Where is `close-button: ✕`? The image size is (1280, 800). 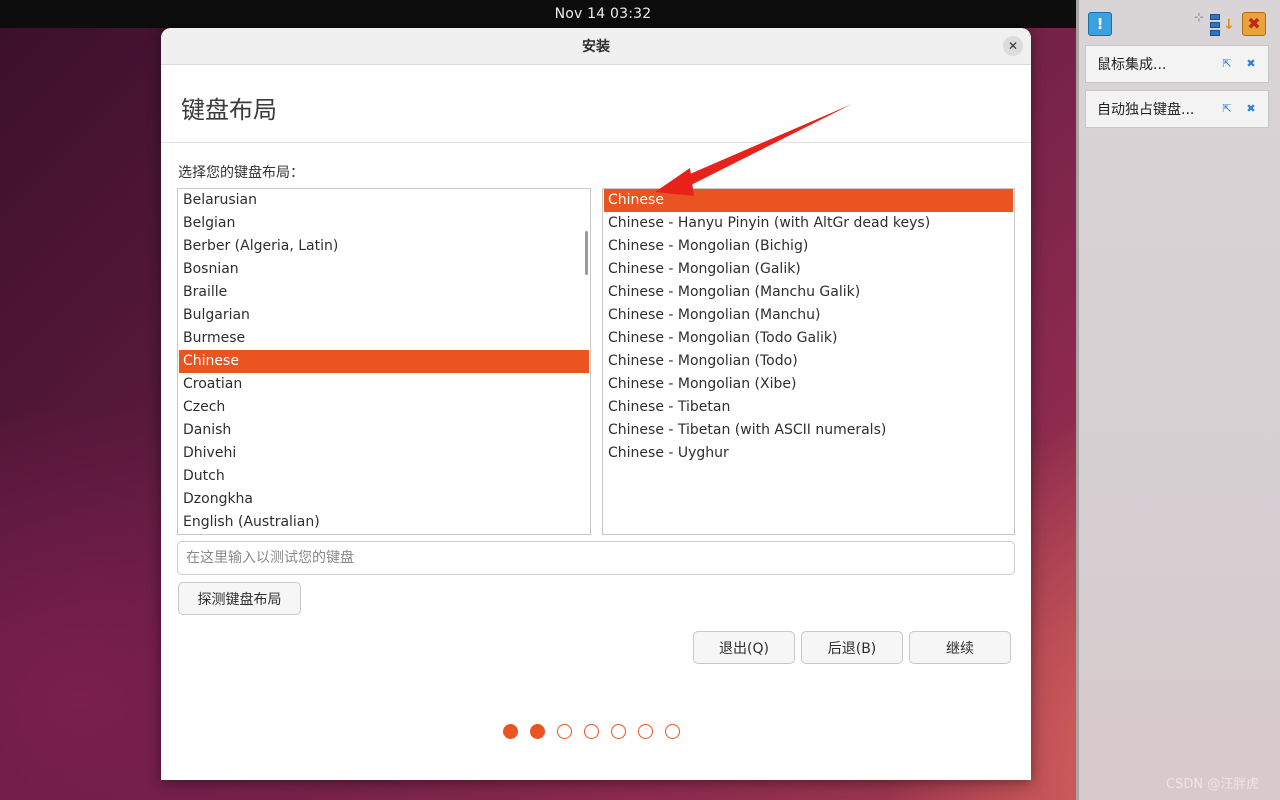 close-button: ✕ is located at coordinates (1013, 46).